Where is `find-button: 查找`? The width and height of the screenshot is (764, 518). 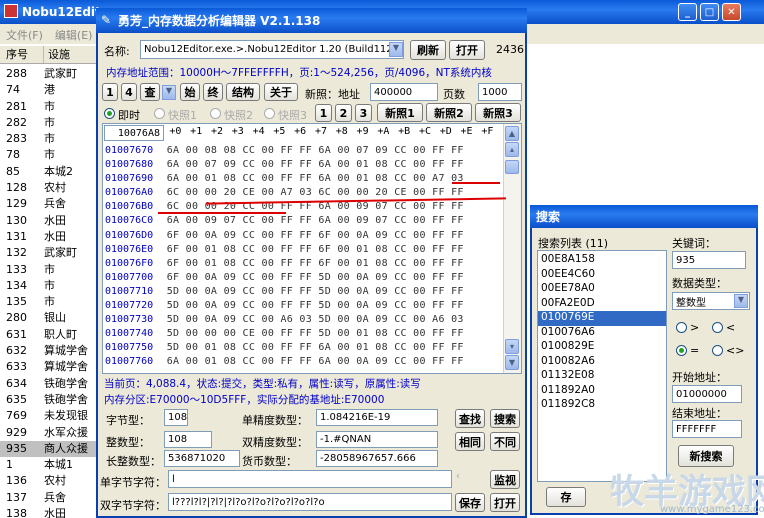 find-button: 查找 is located at coordinates (470, 418).